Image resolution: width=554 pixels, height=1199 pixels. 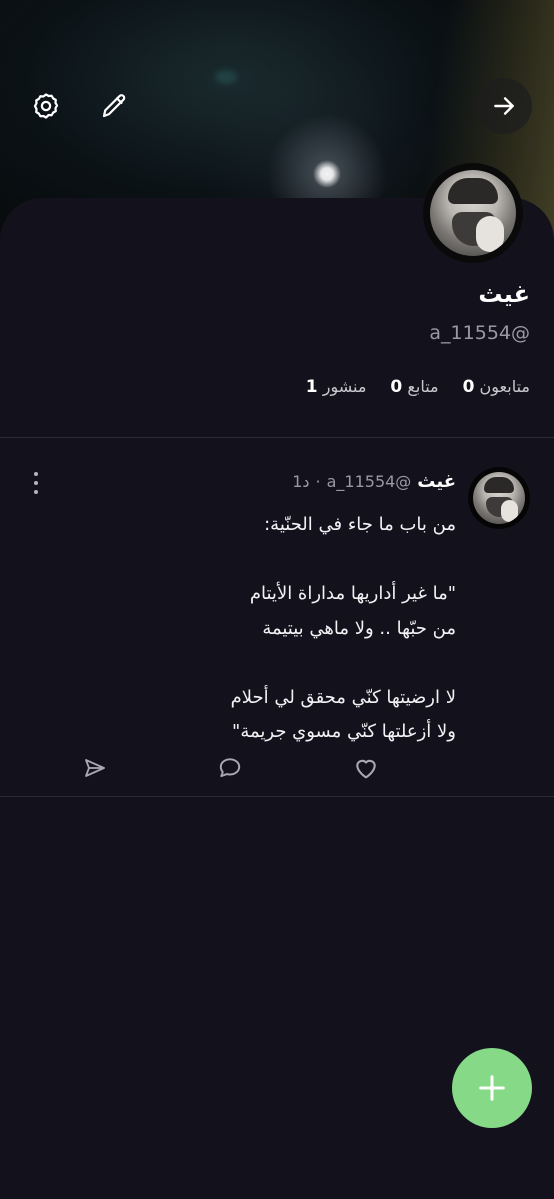 What do you see at coordinates (301, 481) in the screenshot?
I see `post-time: 1د` at bounding box center [301, 481].